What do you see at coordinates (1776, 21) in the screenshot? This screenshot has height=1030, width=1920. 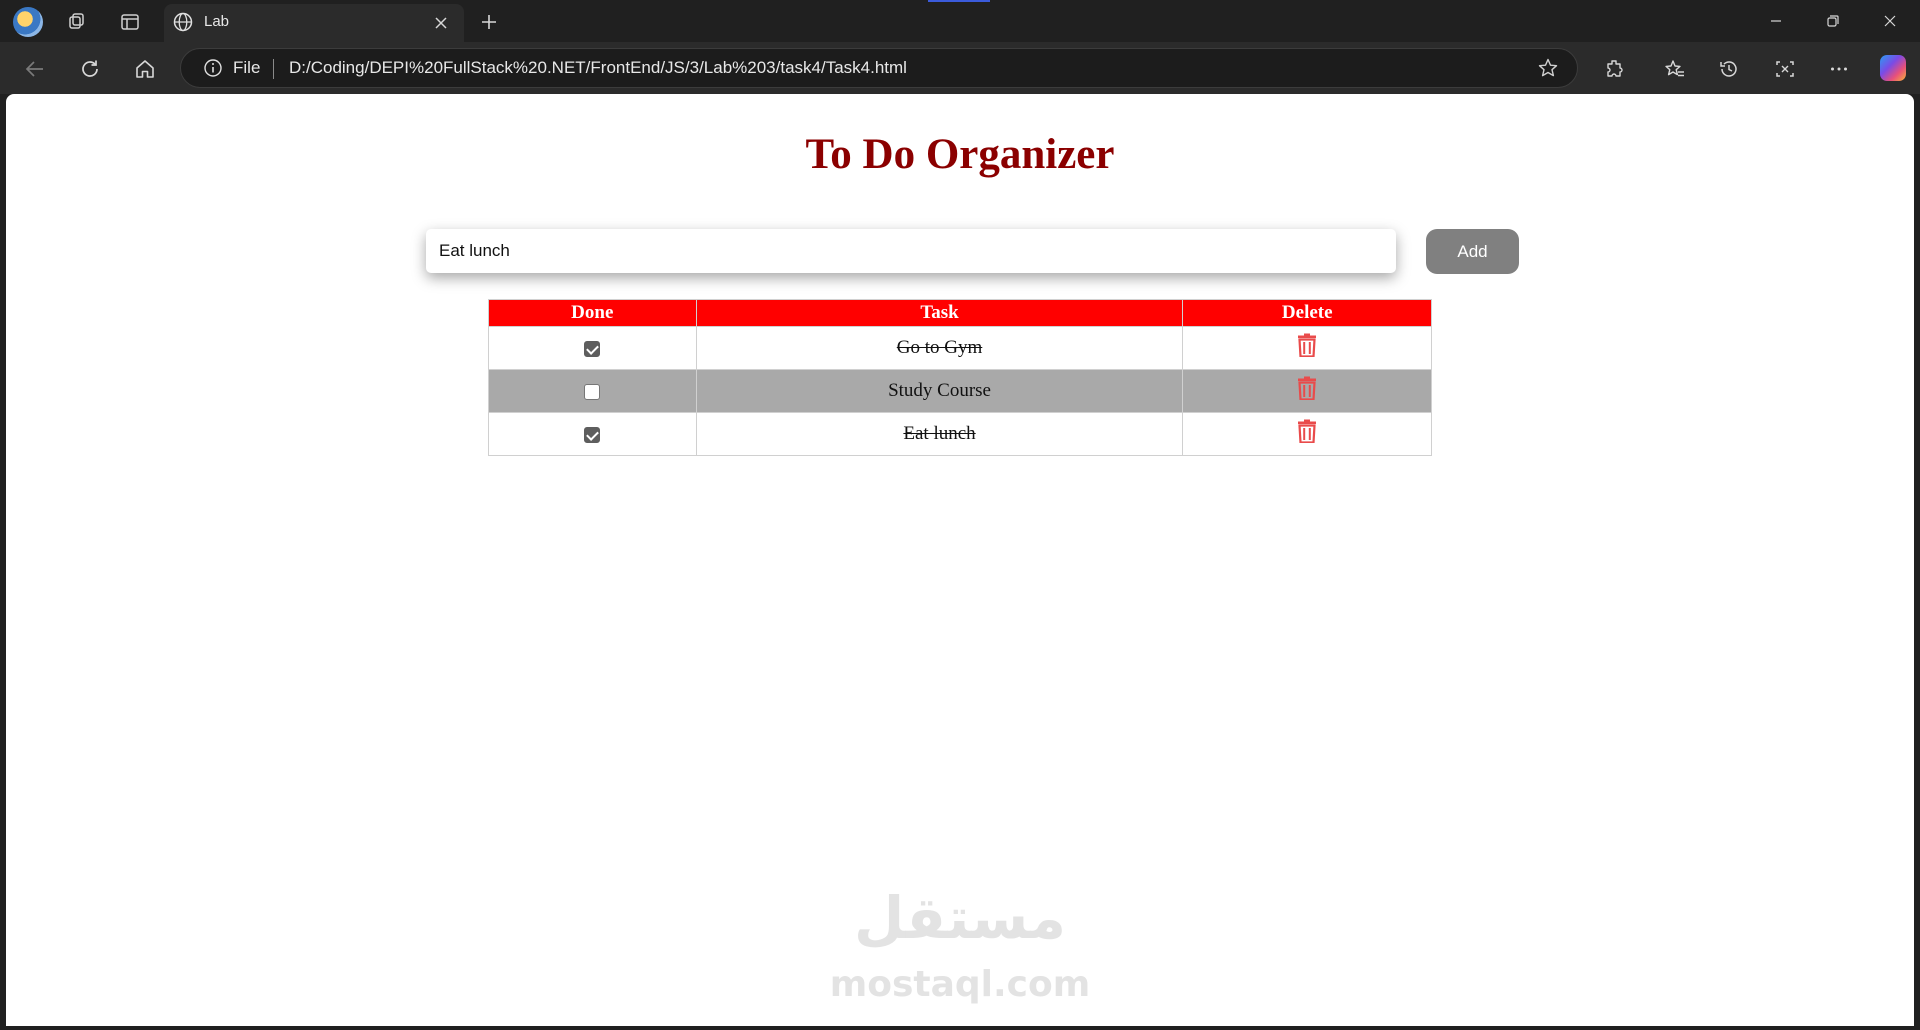 I see `minimize-icon` at bounding box center [1776, 21].